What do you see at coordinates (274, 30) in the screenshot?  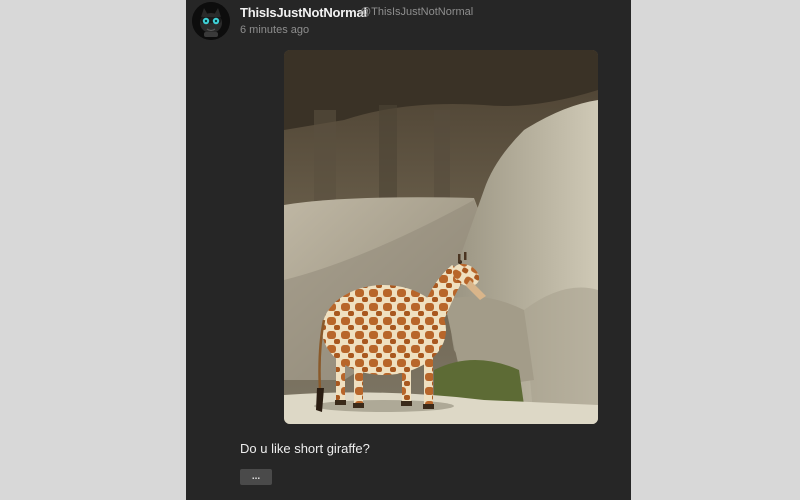 I see `post-timestamp: 6 minutes ago` at bounding box center [274, 30].